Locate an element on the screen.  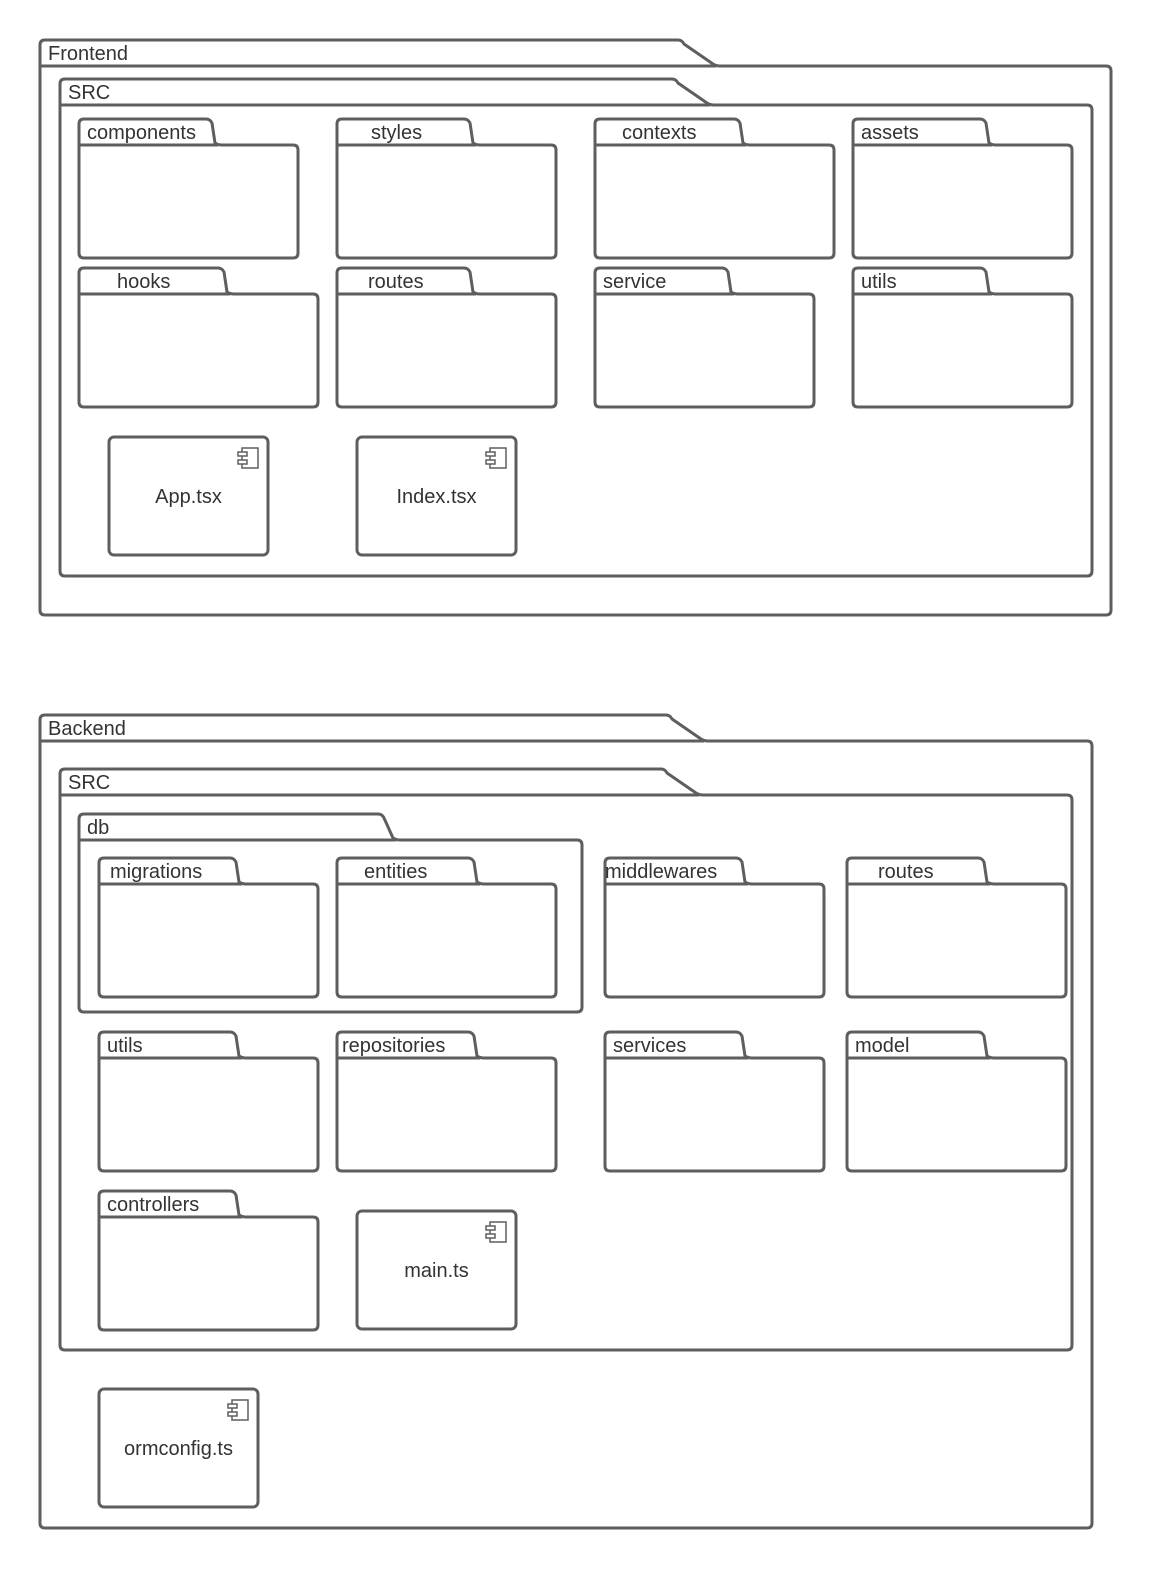
component-index-tsx: Index.tsx is located at coordinates (436, 496).